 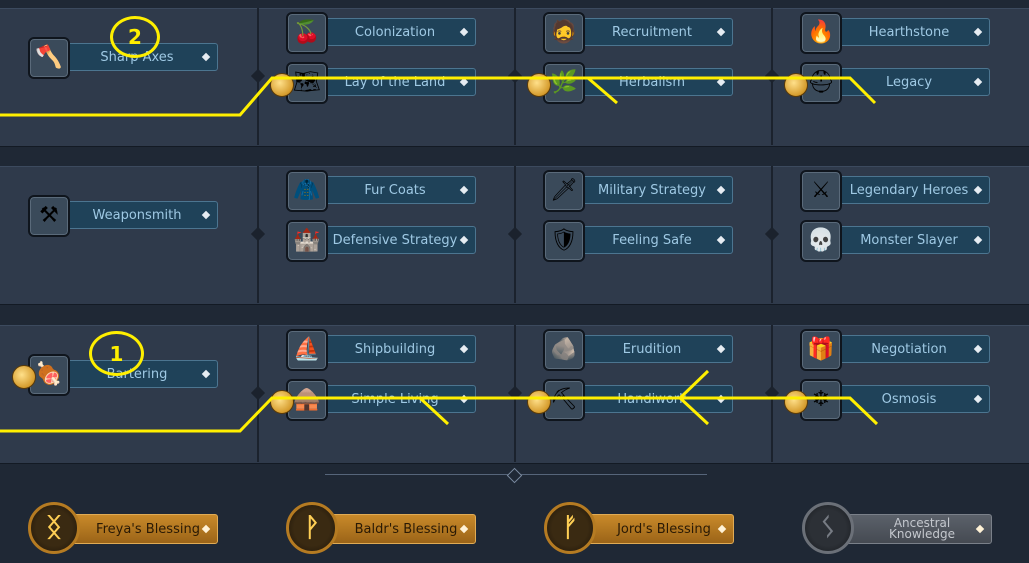 I want to click on food-bowl-icon-glyph: 🍒, so click(x=307, y=32).